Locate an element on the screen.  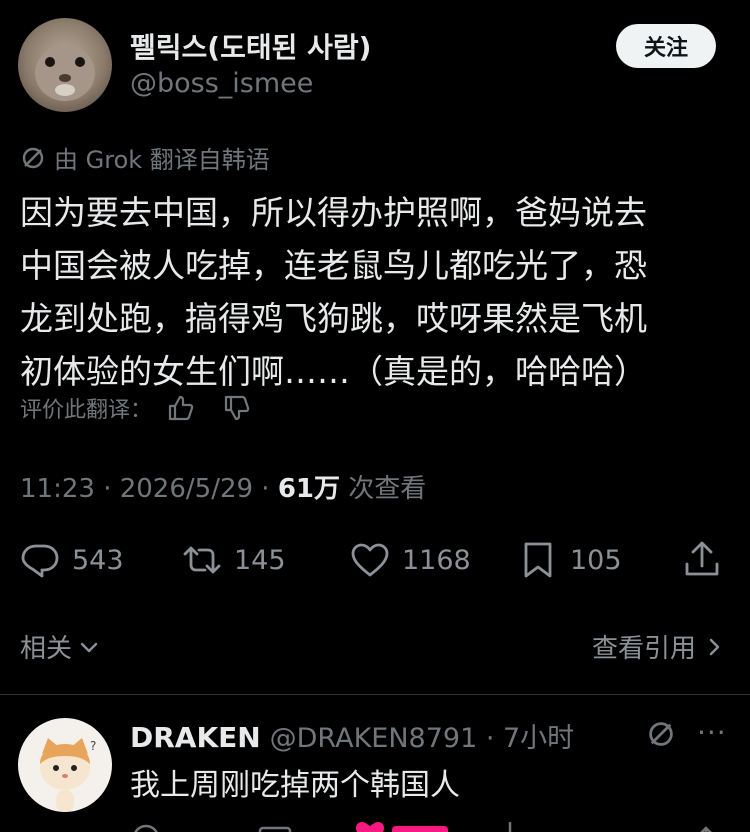
tweet-meta: 11:23 · 2026/5/29 · 61万 次查看 is located at coordinates (223, 486).